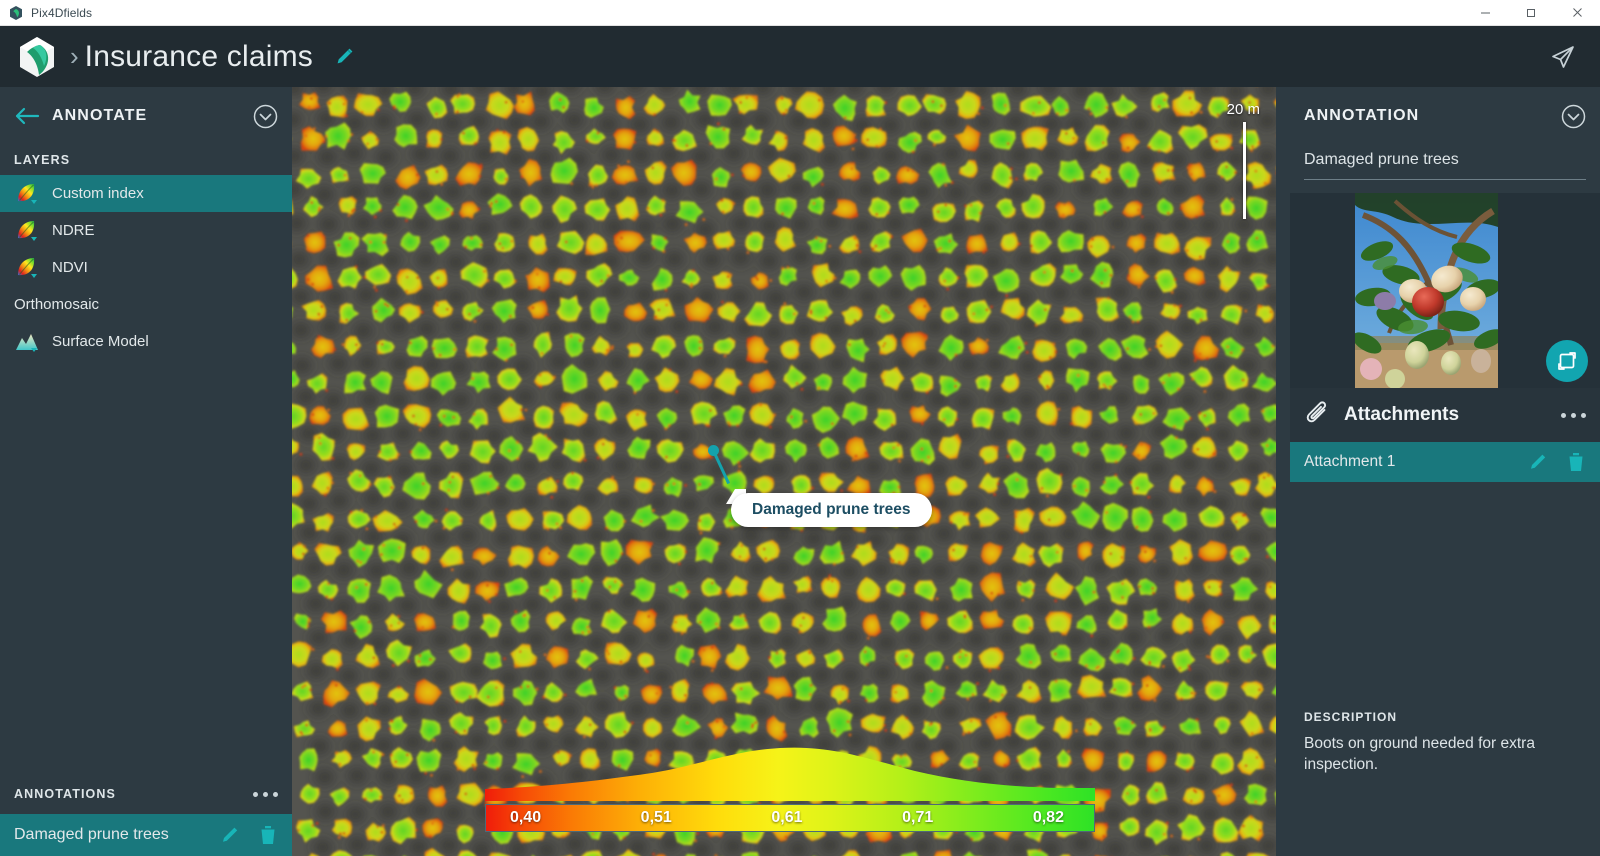  Describe the element at coordinates (1445, 596) in the screenshot. I see `right-panel-spacer` at that location.